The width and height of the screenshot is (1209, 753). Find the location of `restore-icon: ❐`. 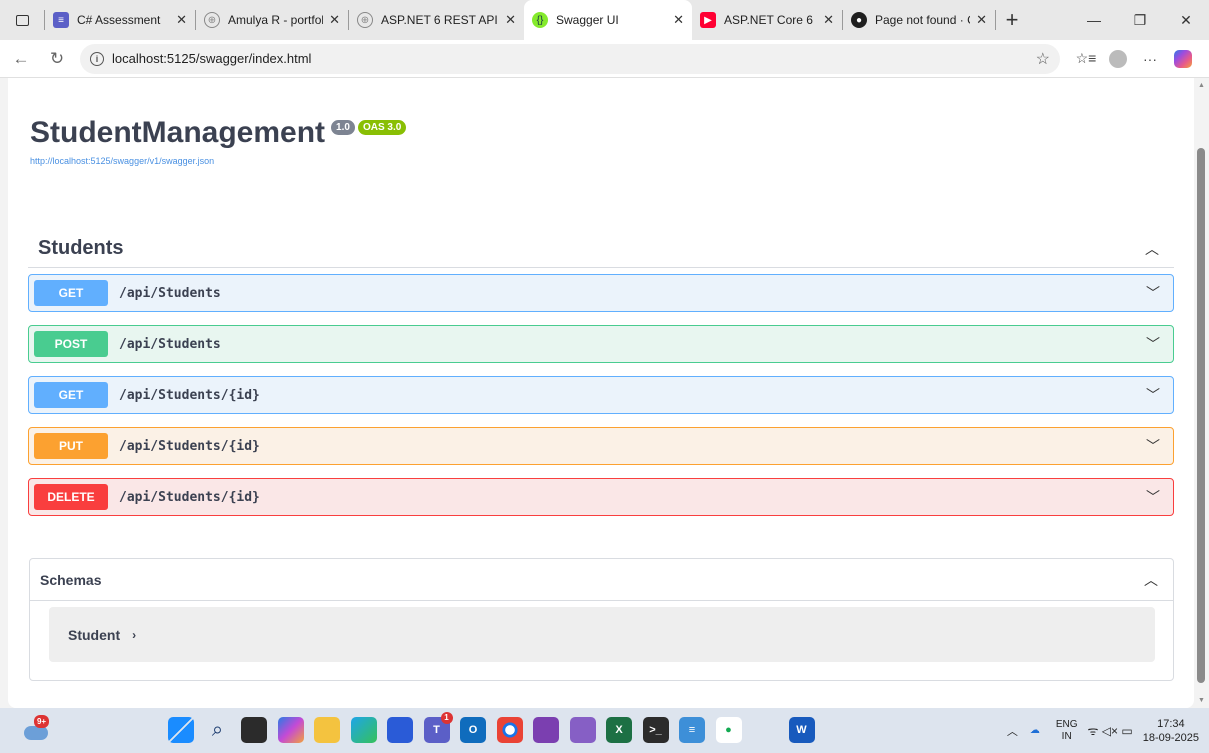

restore-icon: ❐ is located at coordinates (1140, 20).